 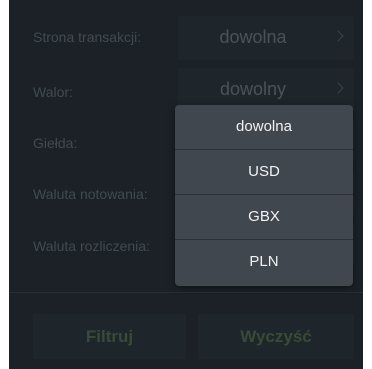 What do you see at coordinates (253, 37) in the screenshot?
I see `transaction-side-value: dowolna` at bounding box center [253, 37].